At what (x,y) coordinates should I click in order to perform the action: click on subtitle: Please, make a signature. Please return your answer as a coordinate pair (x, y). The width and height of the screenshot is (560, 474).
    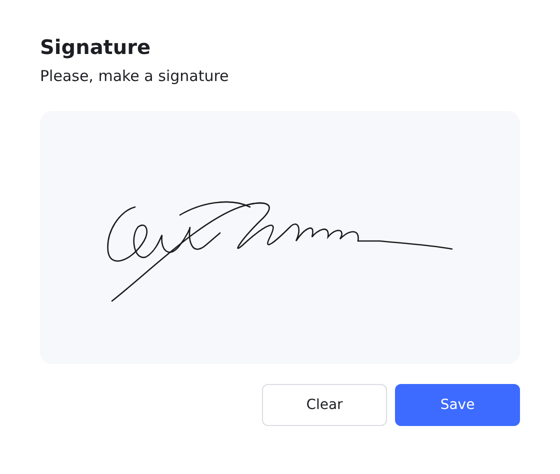
    Looking at the image, I should click on (135, 76).